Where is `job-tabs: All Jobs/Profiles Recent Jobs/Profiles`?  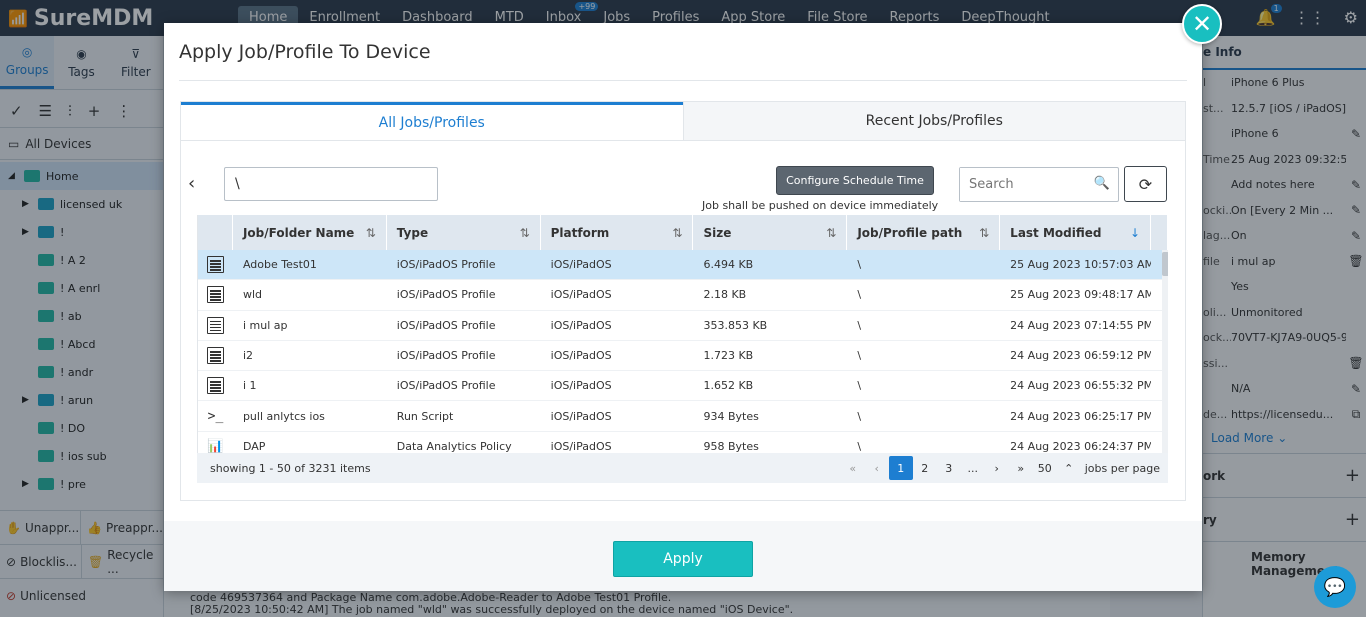 job-tabs: All Jobs/Profiles Recent Jobs/Profiles is located at coordinates (683, 121).